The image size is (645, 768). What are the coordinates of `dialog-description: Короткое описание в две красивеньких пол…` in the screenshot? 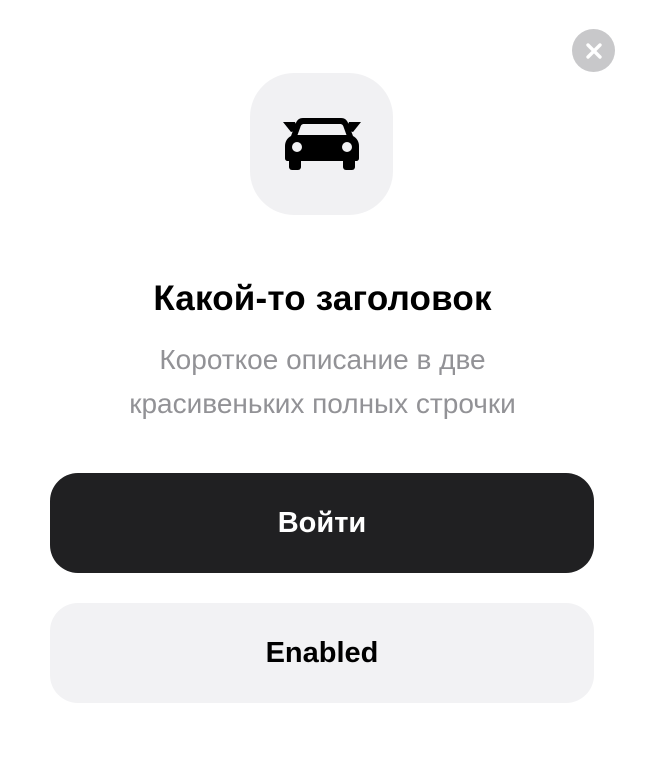 It's located at (322, 382).